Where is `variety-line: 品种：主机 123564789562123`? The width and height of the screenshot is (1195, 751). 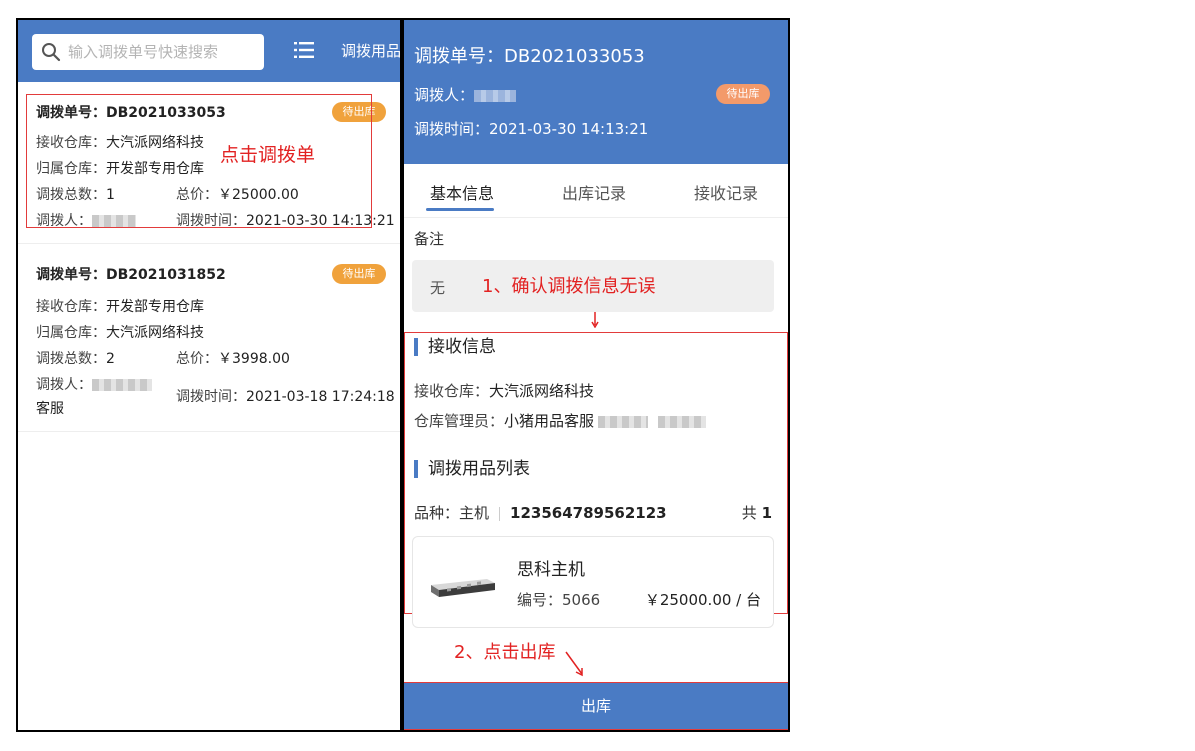 variety-line: 品种：主机 123564789562123 is located at coordinates (540, 513).